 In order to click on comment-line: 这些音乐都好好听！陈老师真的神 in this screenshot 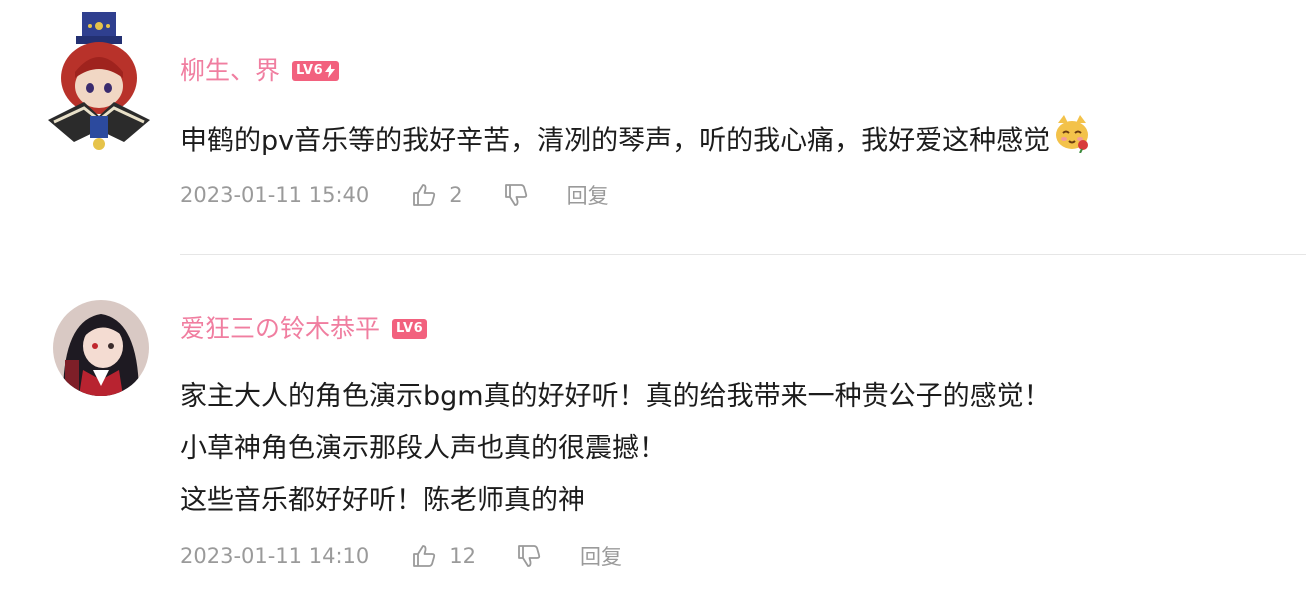, I will do `click(382, 500)`.